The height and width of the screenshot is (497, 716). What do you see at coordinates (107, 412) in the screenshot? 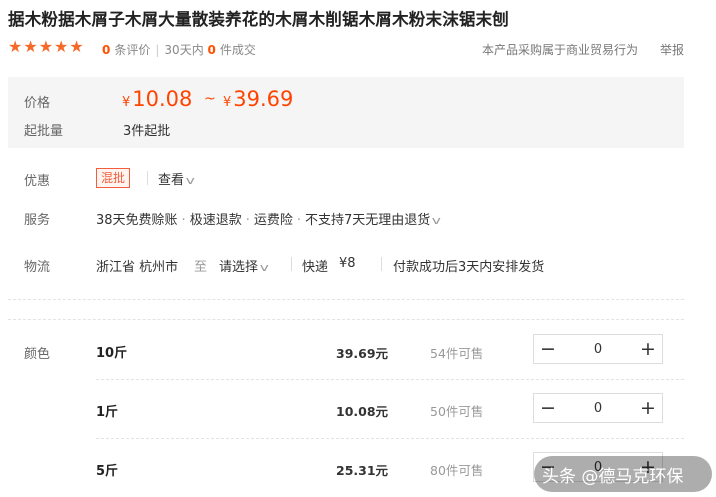
I see `sku-name: 1斤` at bounding box center [107, 412].